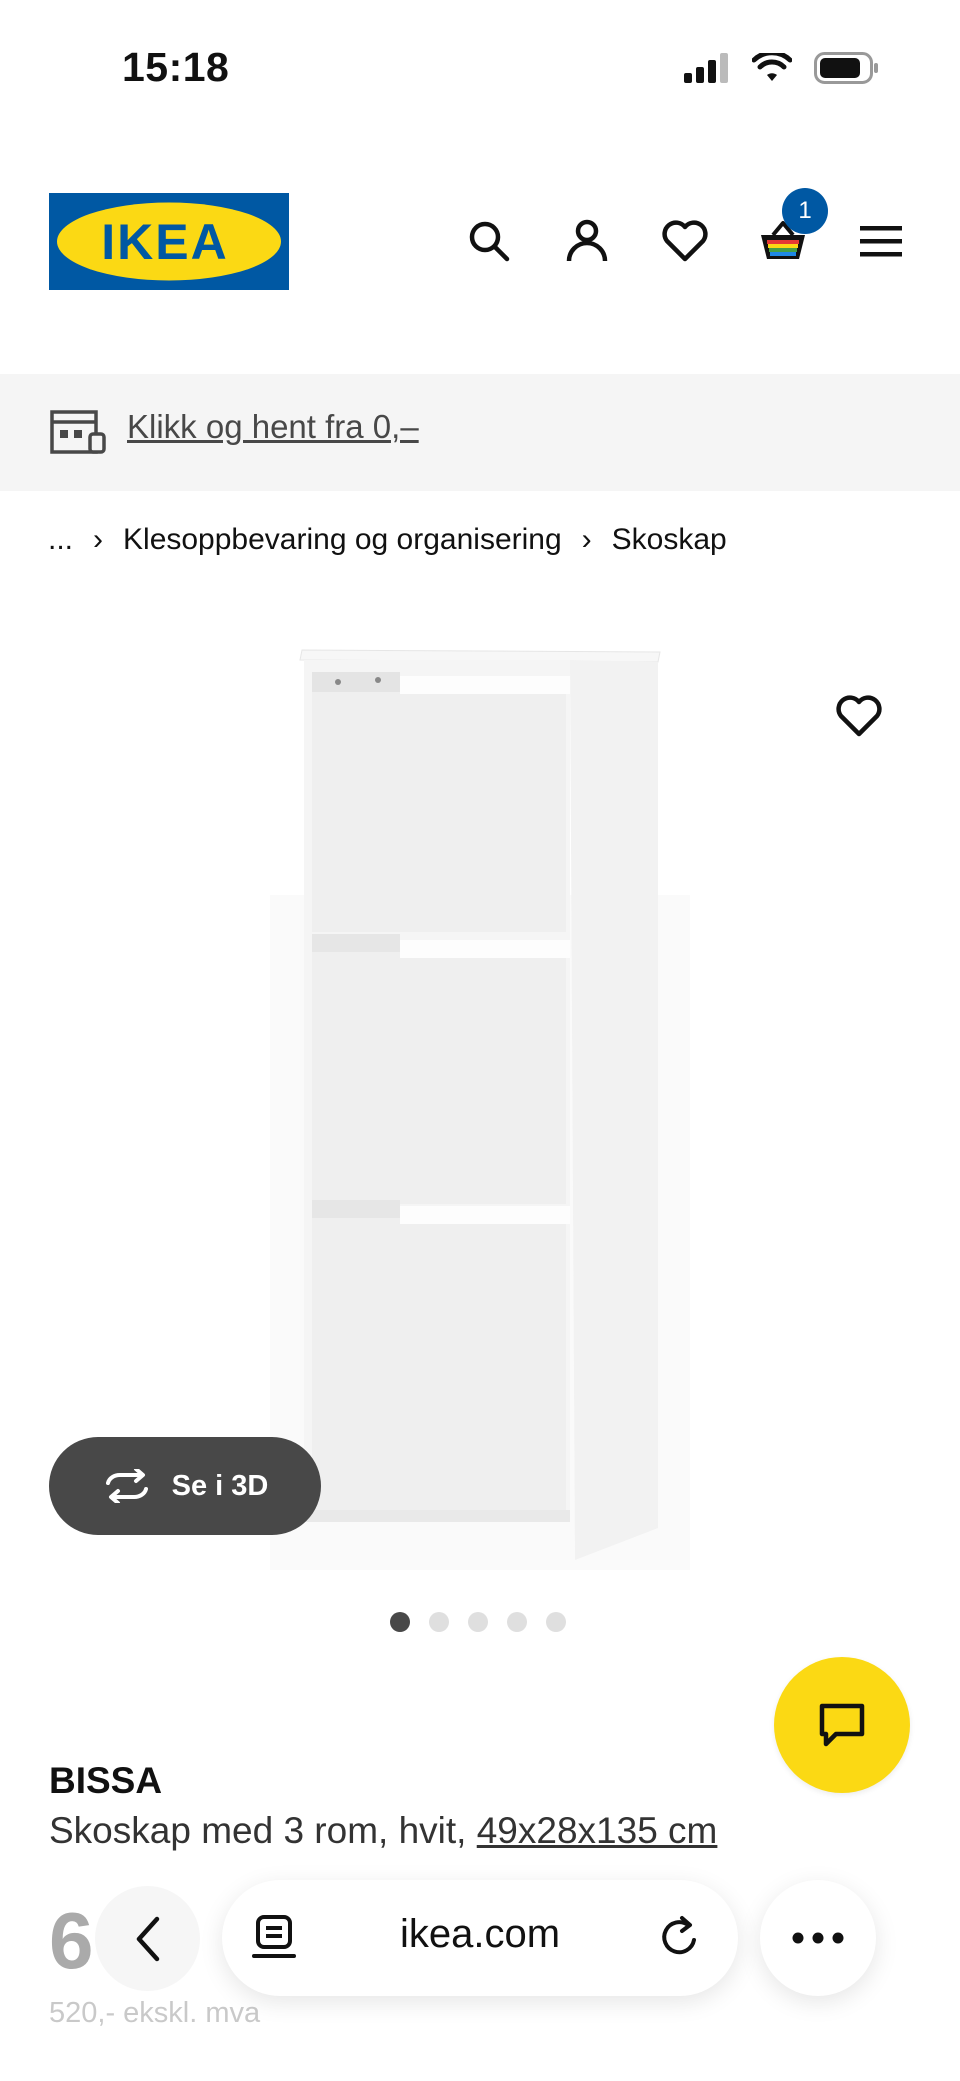 This screenshot has width=960, height=2081. What do you see at coordinates (176, 67) in the screenshot?
I see `status-time: 15:18` at bounding box center [176, 67].